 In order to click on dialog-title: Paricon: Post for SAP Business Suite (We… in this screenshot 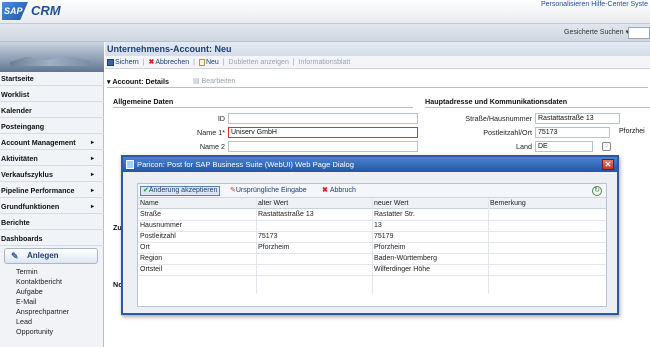, I will do `click(370, 164)`.